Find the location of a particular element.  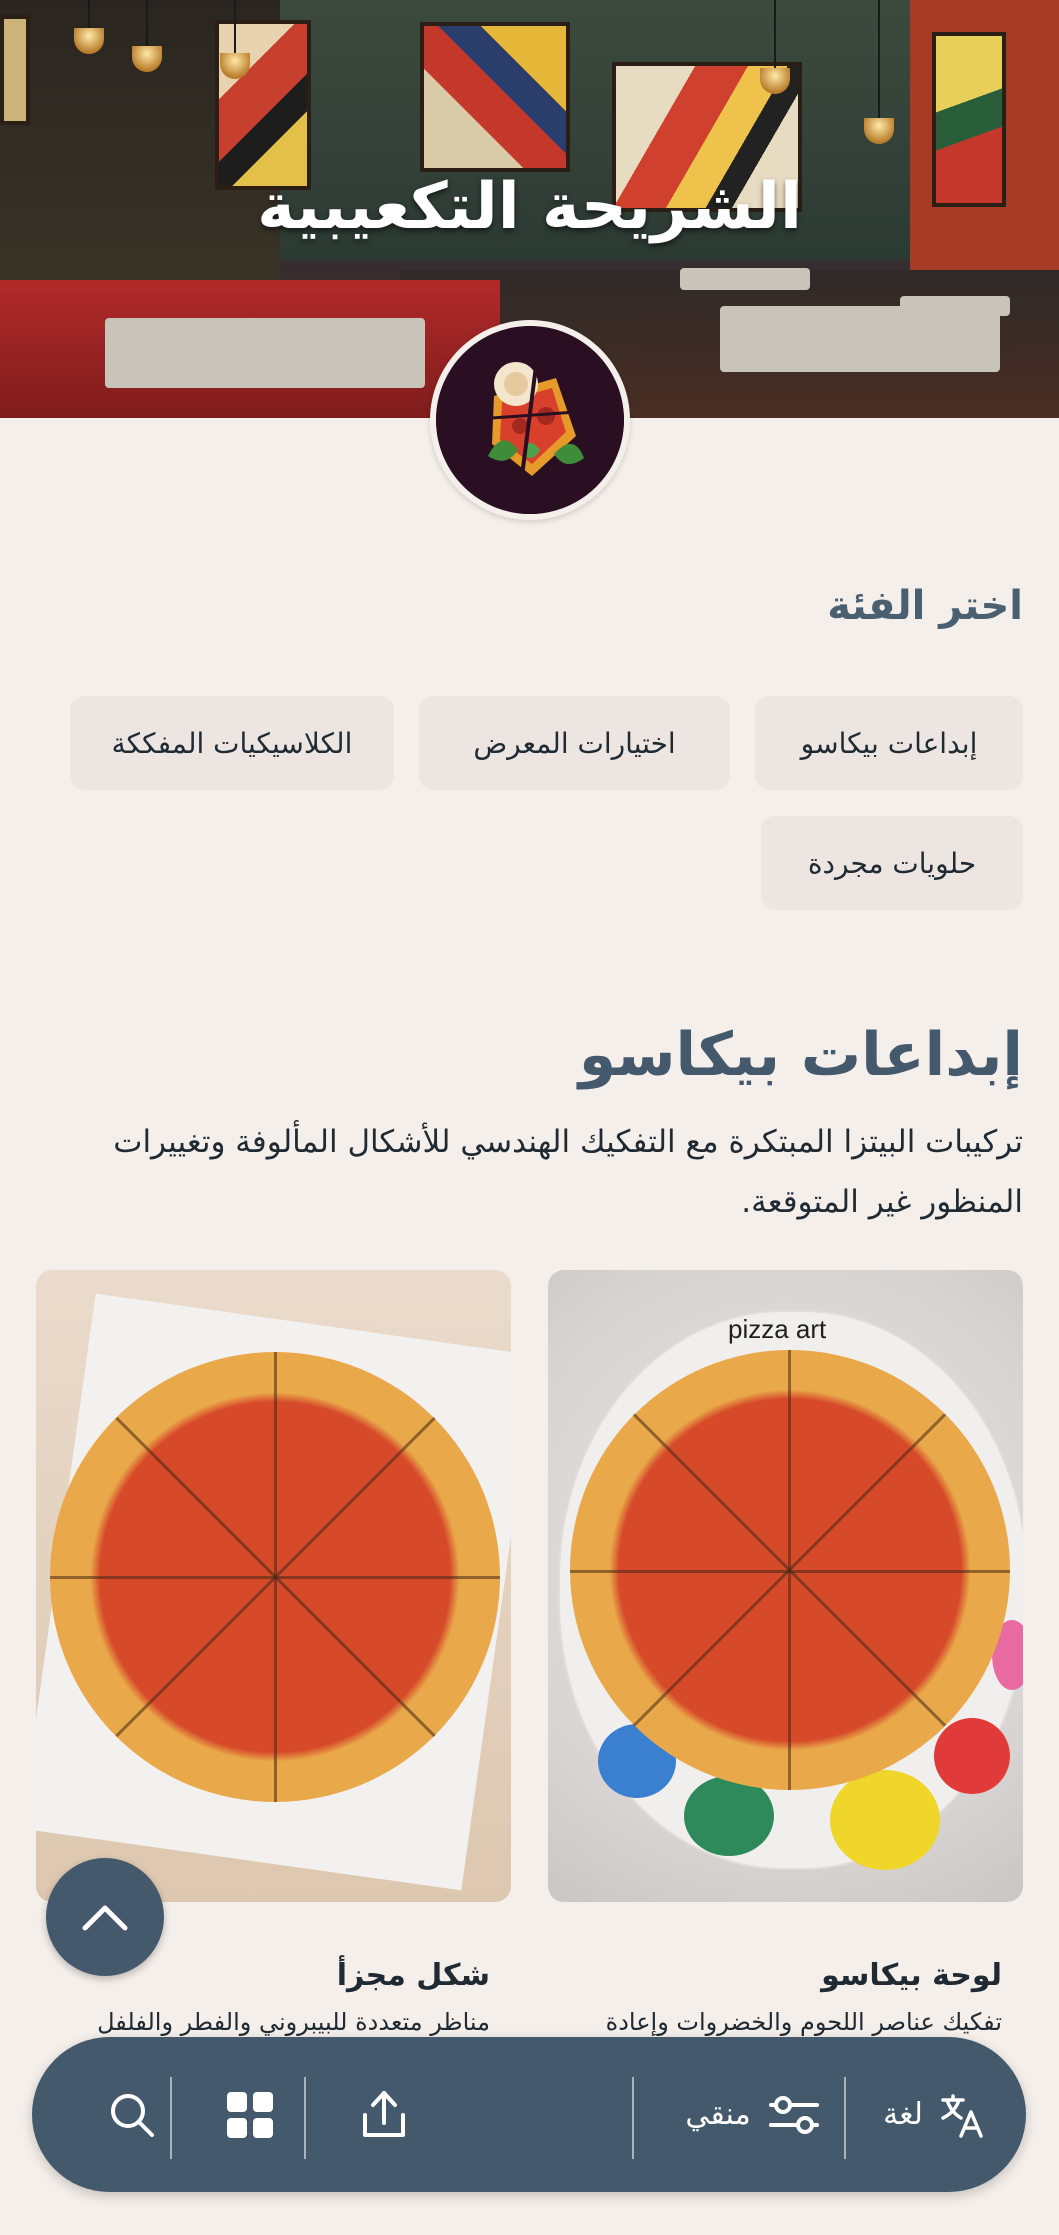

category-chip-desserts: حلويات مجردة is located at coordinates (892, 863).